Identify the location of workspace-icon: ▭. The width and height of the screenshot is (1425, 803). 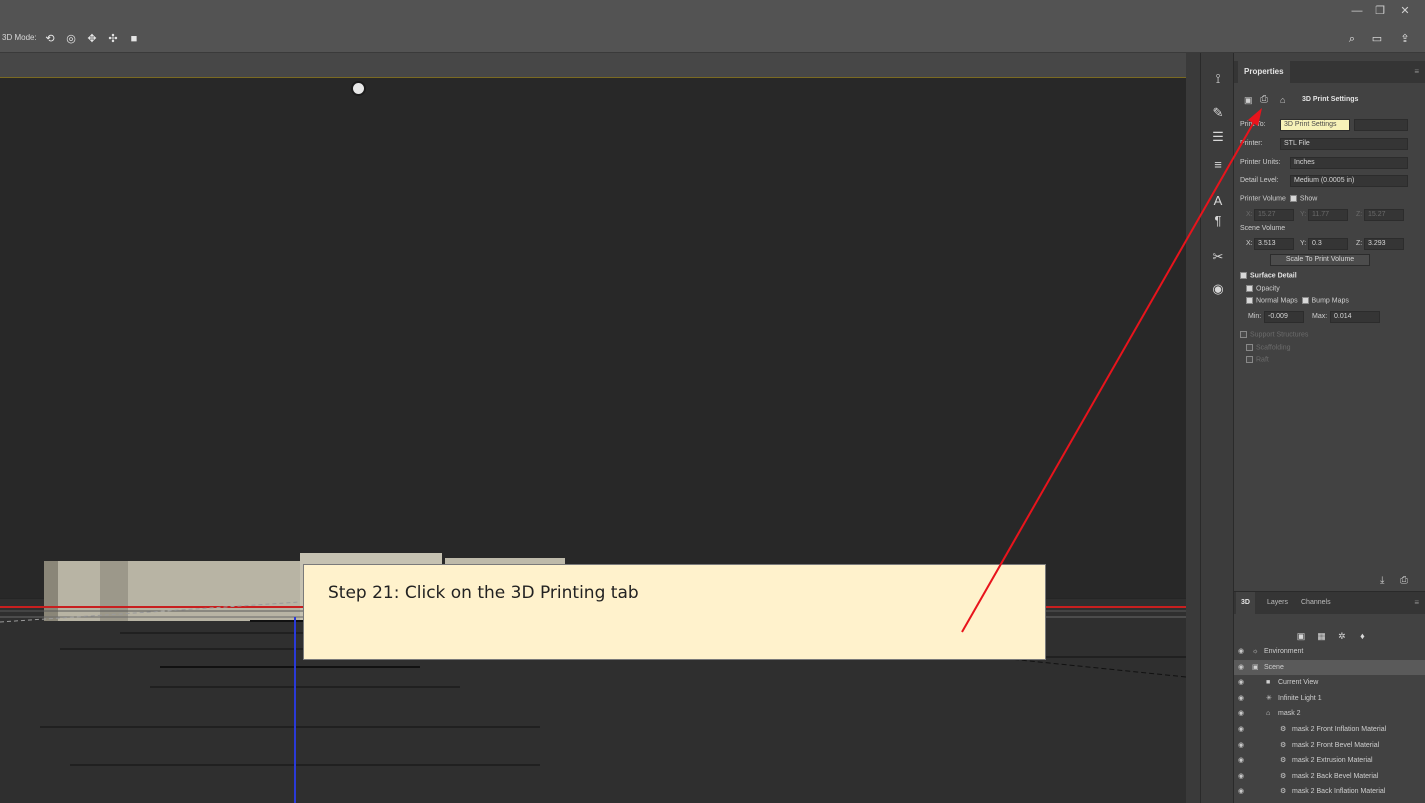
(1377, 39).